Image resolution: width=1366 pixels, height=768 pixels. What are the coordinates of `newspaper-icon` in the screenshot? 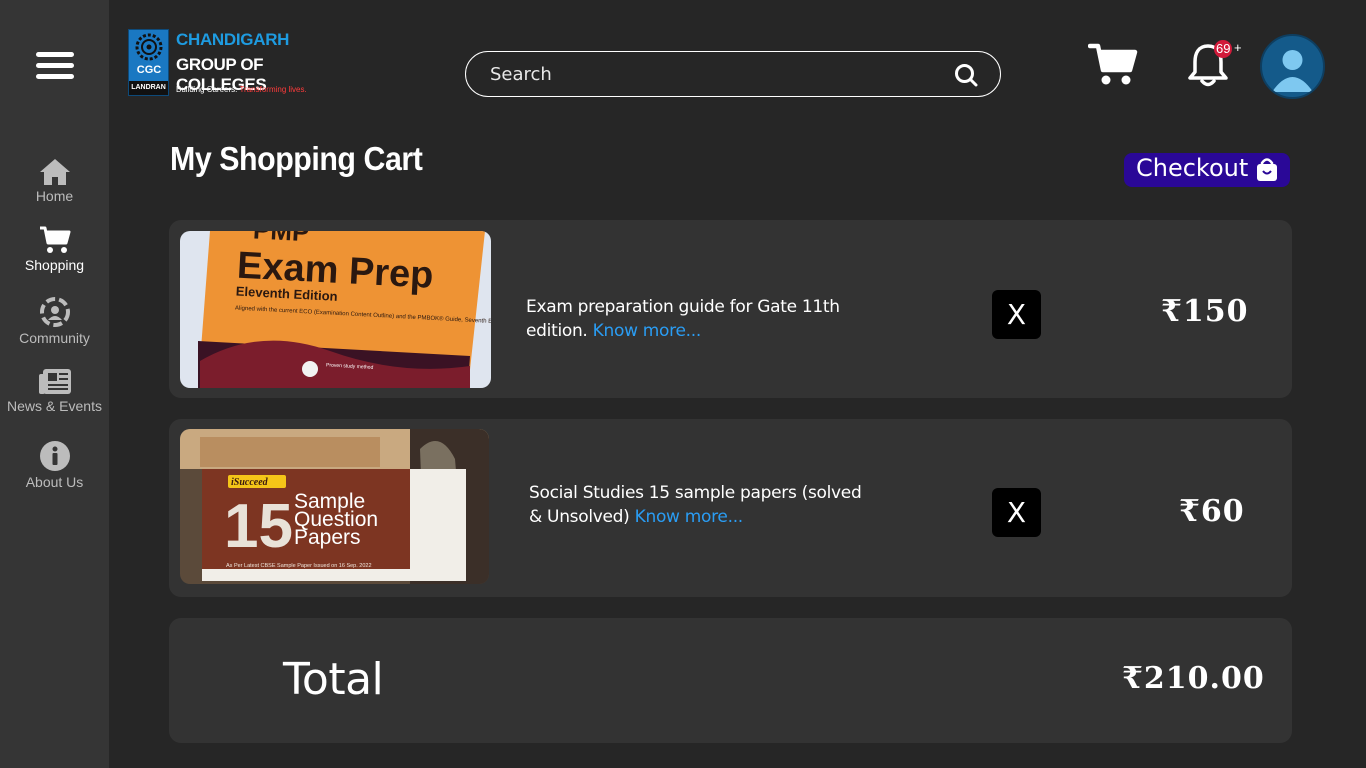 It's located at (54, 381).